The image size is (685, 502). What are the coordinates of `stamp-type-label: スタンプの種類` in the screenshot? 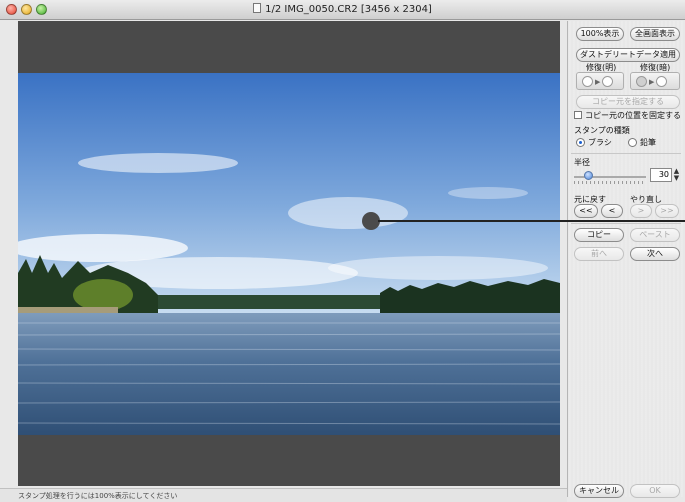 It's located at (602, 130).